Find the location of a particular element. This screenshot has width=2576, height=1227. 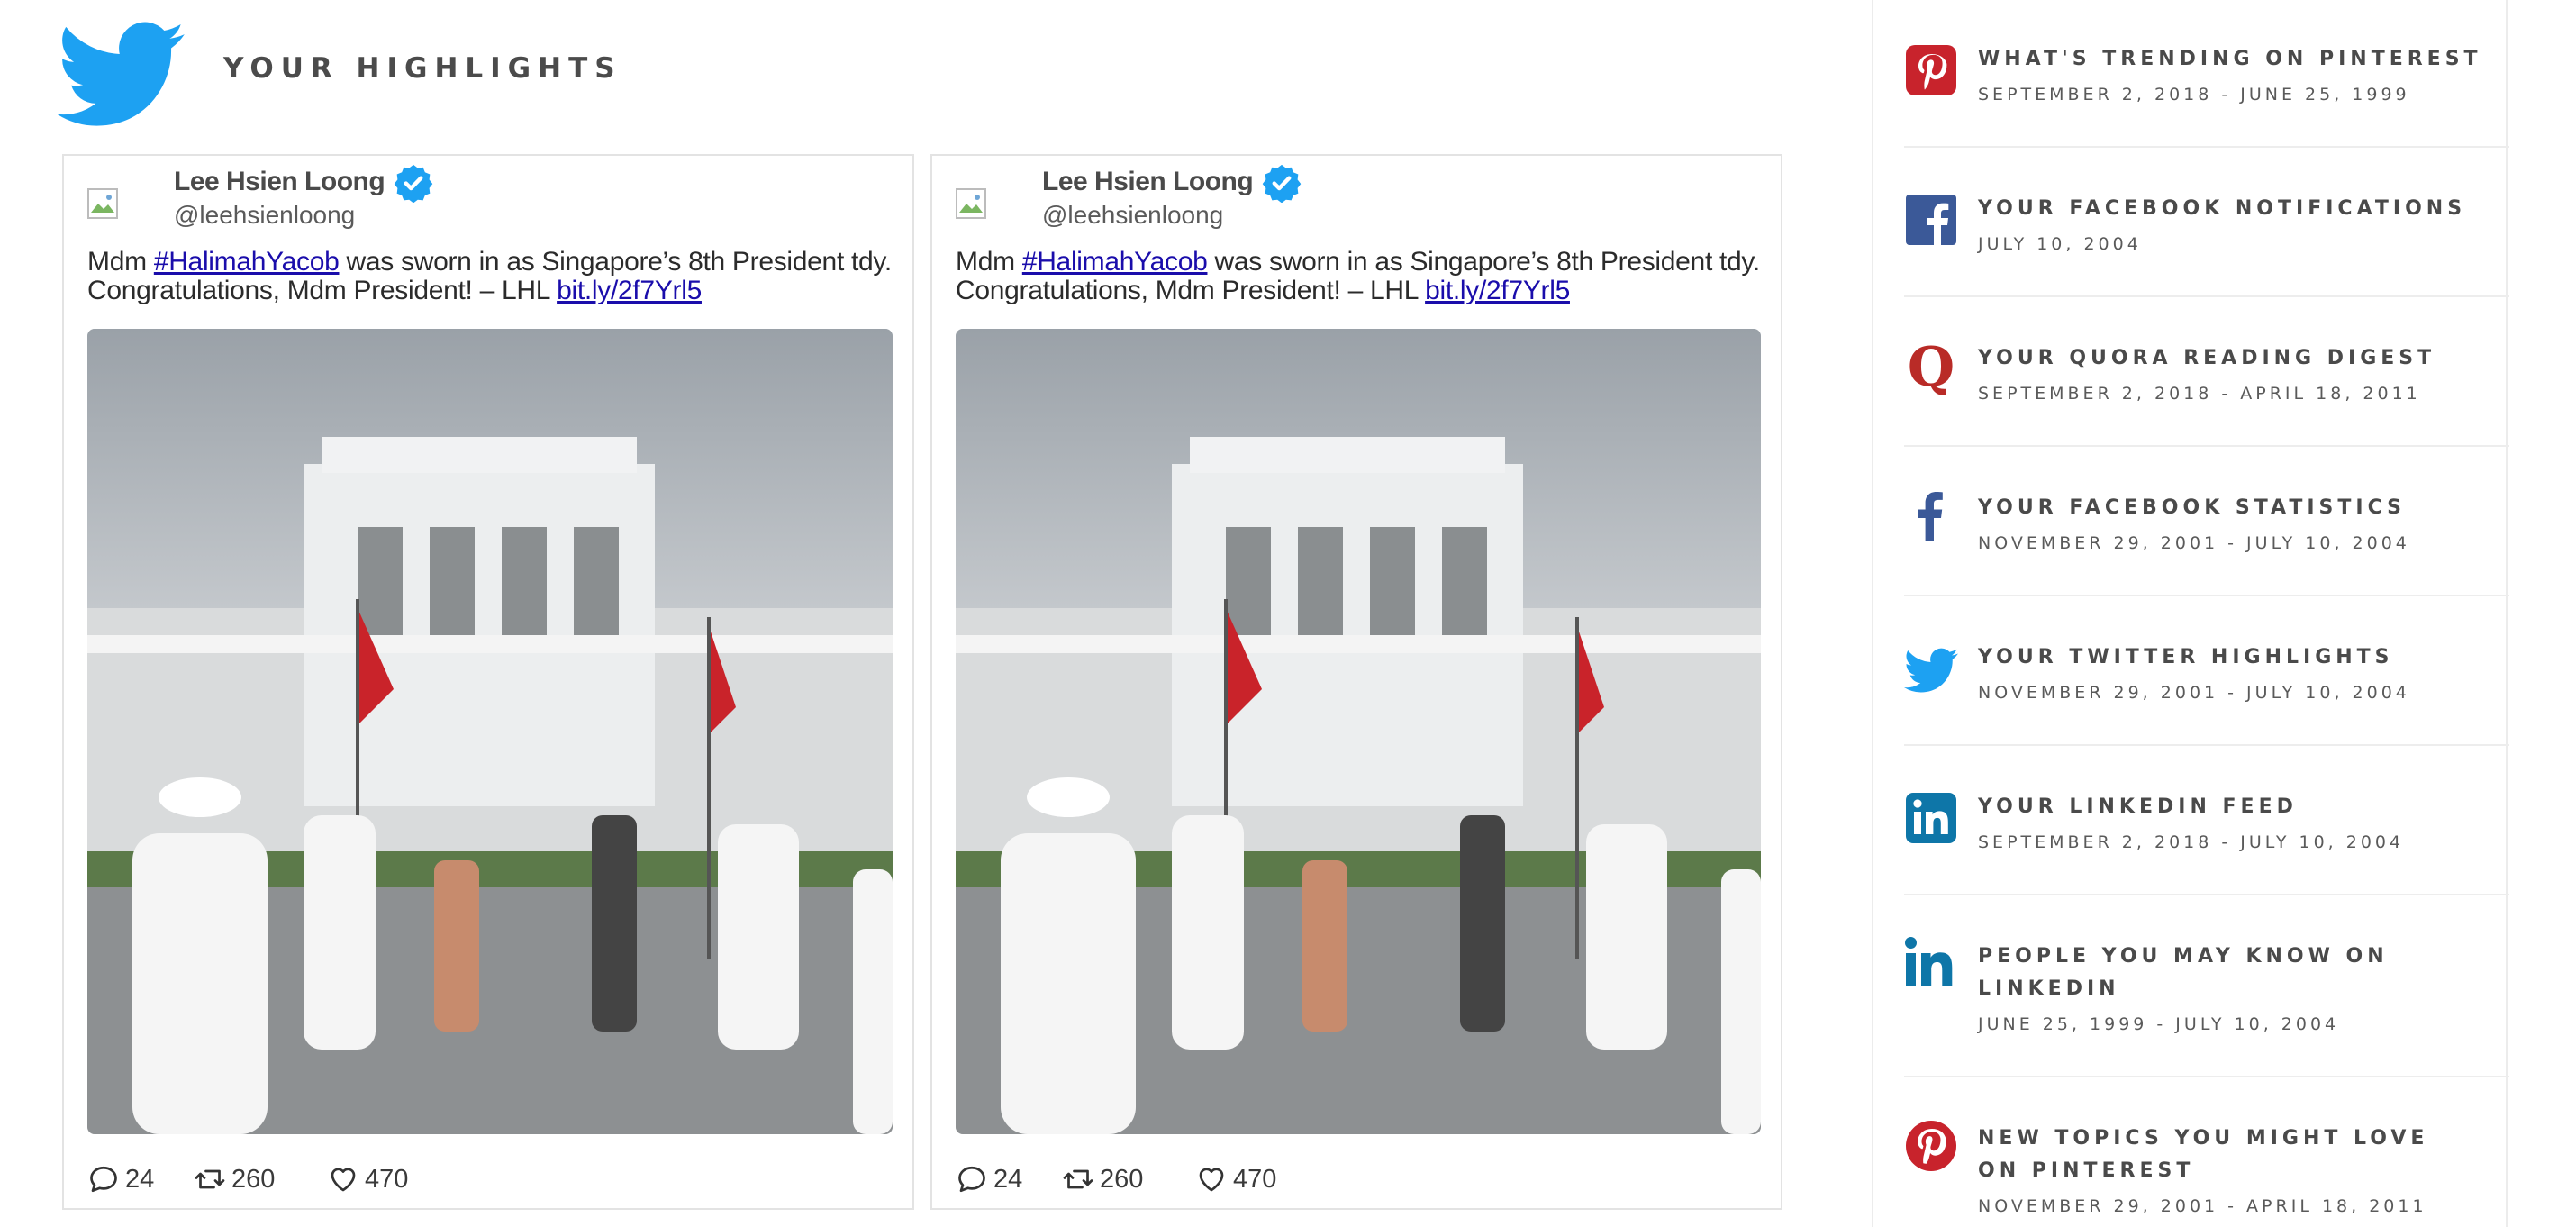

quora-icon: Q is located at coordinates (1931, 368).